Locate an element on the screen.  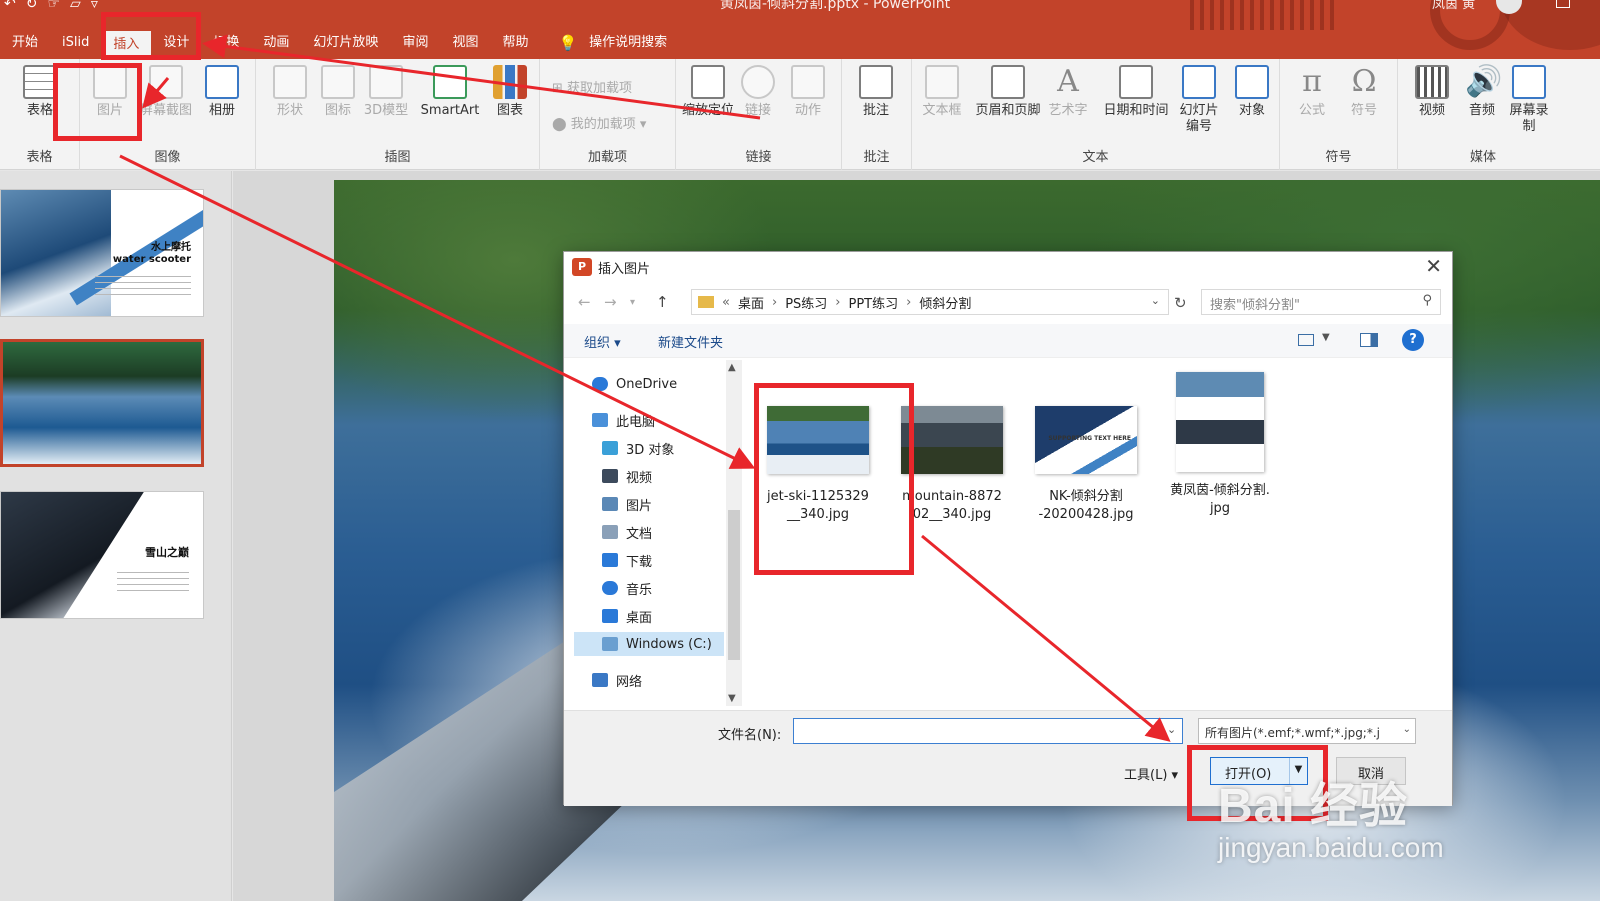
equation-button: π 公式 is located at coordinates (1312, 92).